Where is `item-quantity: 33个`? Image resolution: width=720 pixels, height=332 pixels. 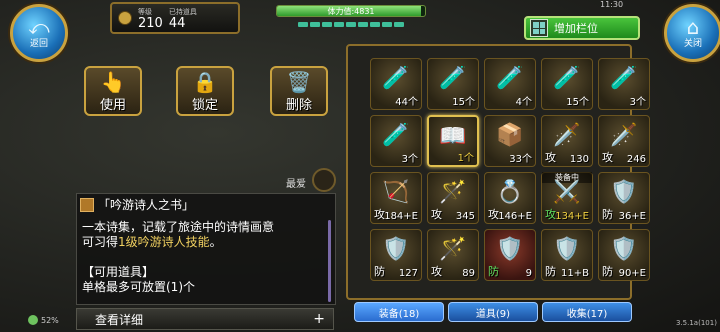 item-quantity: 33个 is located at coordinates (520, 159).